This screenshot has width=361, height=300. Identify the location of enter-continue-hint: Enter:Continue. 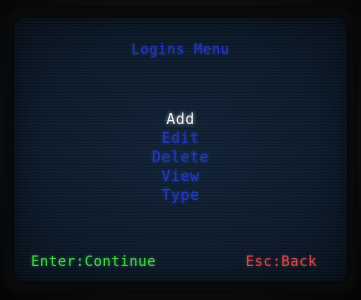
(93, 262).